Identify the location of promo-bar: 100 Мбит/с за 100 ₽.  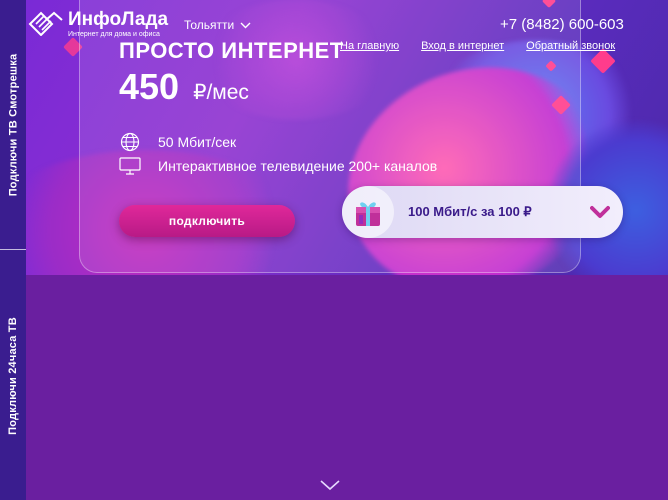
(482, 212).